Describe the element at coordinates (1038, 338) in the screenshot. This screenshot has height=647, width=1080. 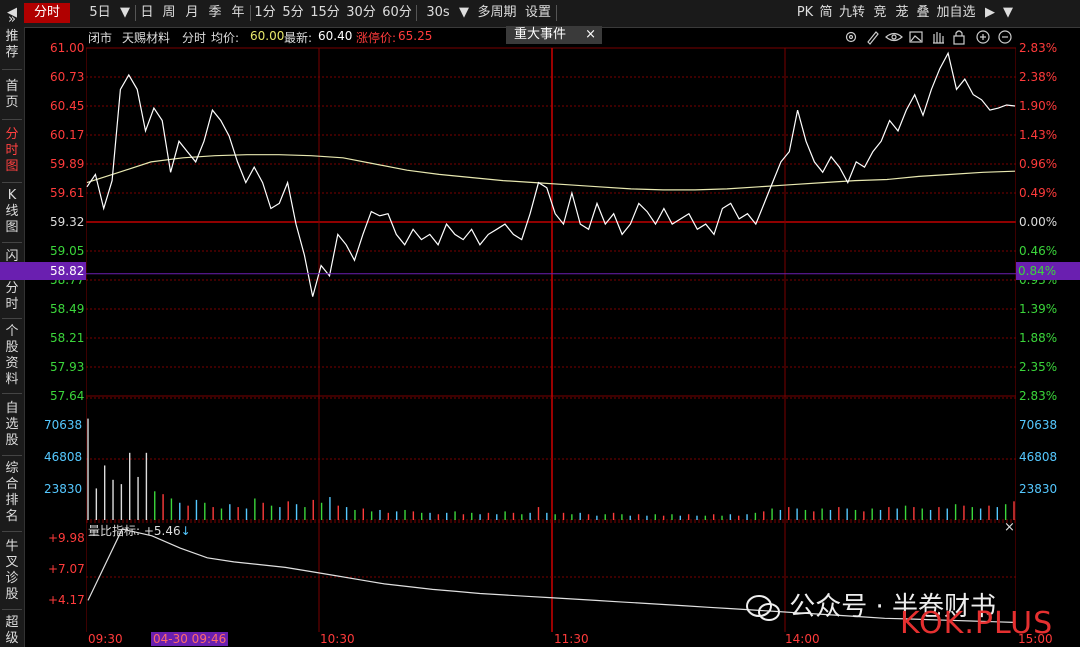
I see `pct-tick-label: 1.88%` at that location.